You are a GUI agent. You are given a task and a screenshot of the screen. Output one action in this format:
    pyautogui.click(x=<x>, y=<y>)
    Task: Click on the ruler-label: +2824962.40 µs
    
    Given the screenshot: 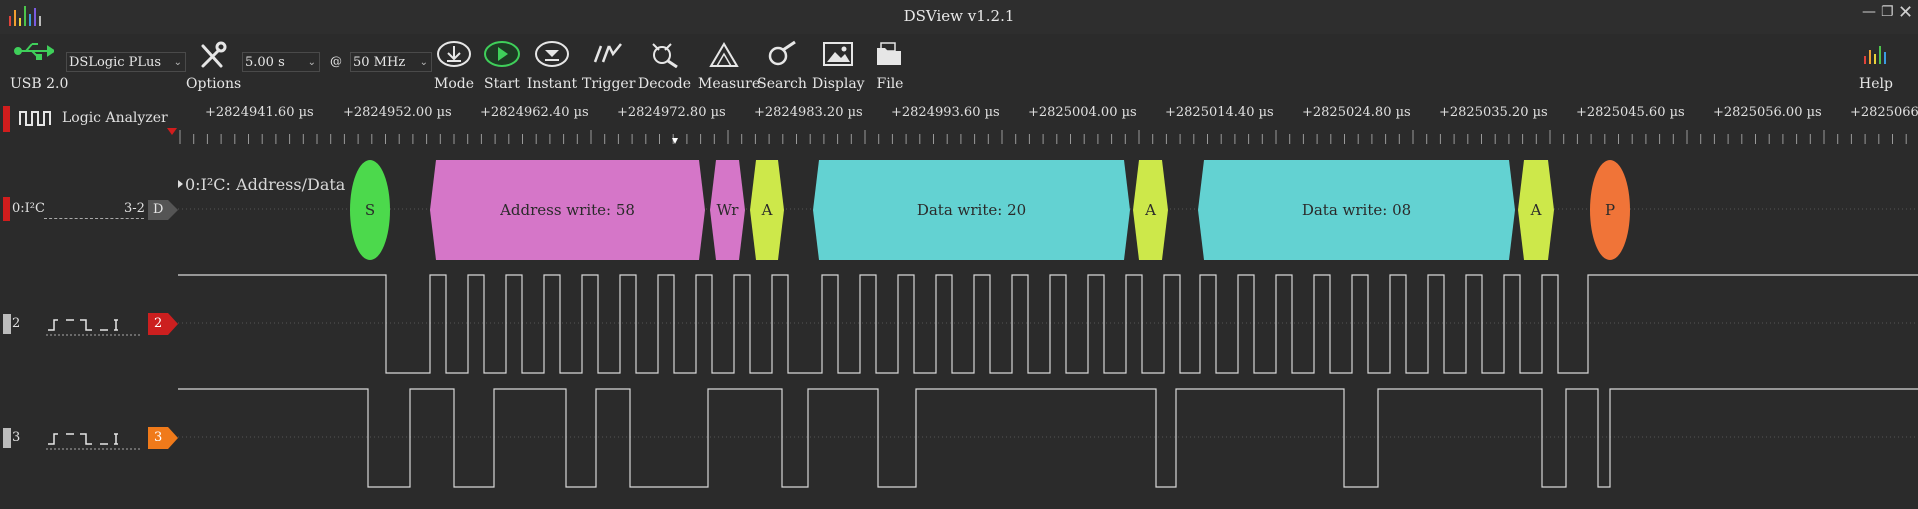 What is the action you would take?
    pyautogui.click(x=534, y=112)
    